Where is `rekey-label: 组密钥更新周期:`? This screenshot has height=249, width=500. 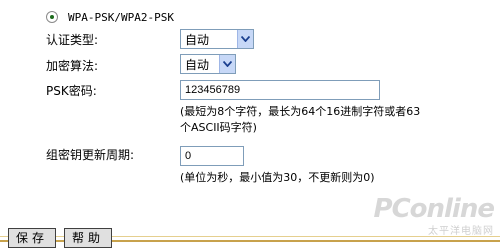 rekey-label: 组密钥更新周期: is located at coordinates (90, 155).